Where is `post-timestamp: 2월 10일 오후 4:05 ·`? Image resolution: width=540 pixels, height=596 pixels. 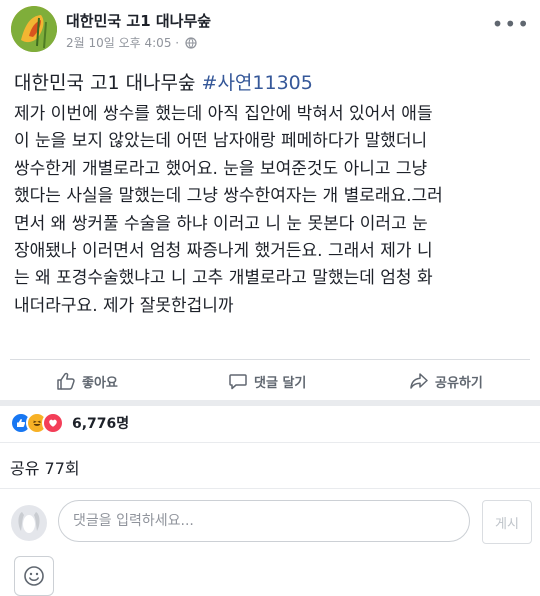 post-timestamp: 2월 10일 오후 4:05 · is located at coordinates (124, 43).